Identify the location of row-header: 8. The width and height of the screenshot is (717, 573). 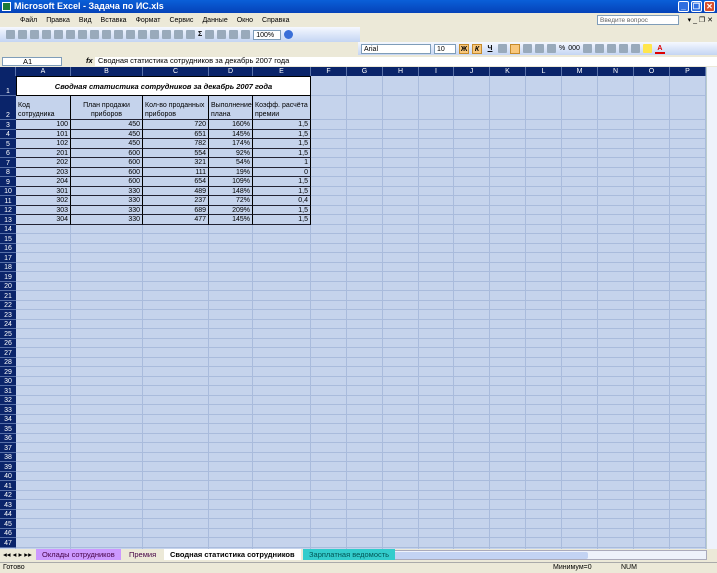
(8, 172).